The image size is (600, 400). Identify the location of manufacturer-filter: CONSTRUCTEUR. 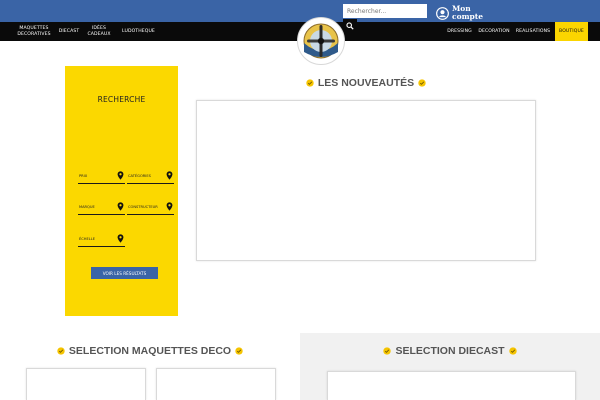
(150, 208).